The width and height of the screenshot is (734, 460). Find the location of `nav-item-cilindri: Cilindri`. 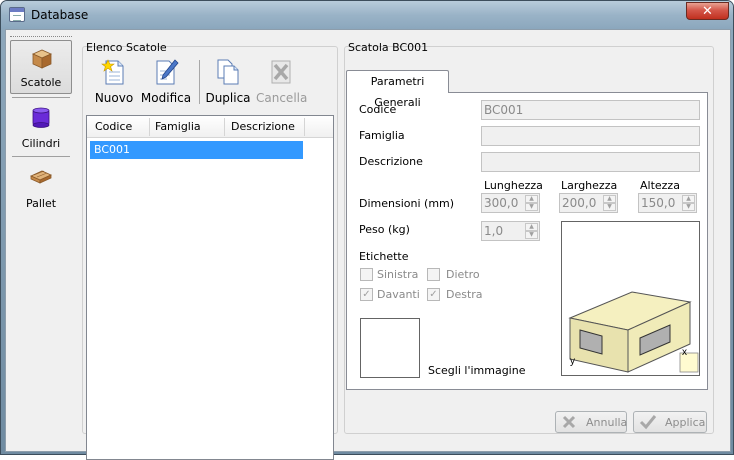

nav-item-cilindri: Cilindri is located at coordinates (41, 127).